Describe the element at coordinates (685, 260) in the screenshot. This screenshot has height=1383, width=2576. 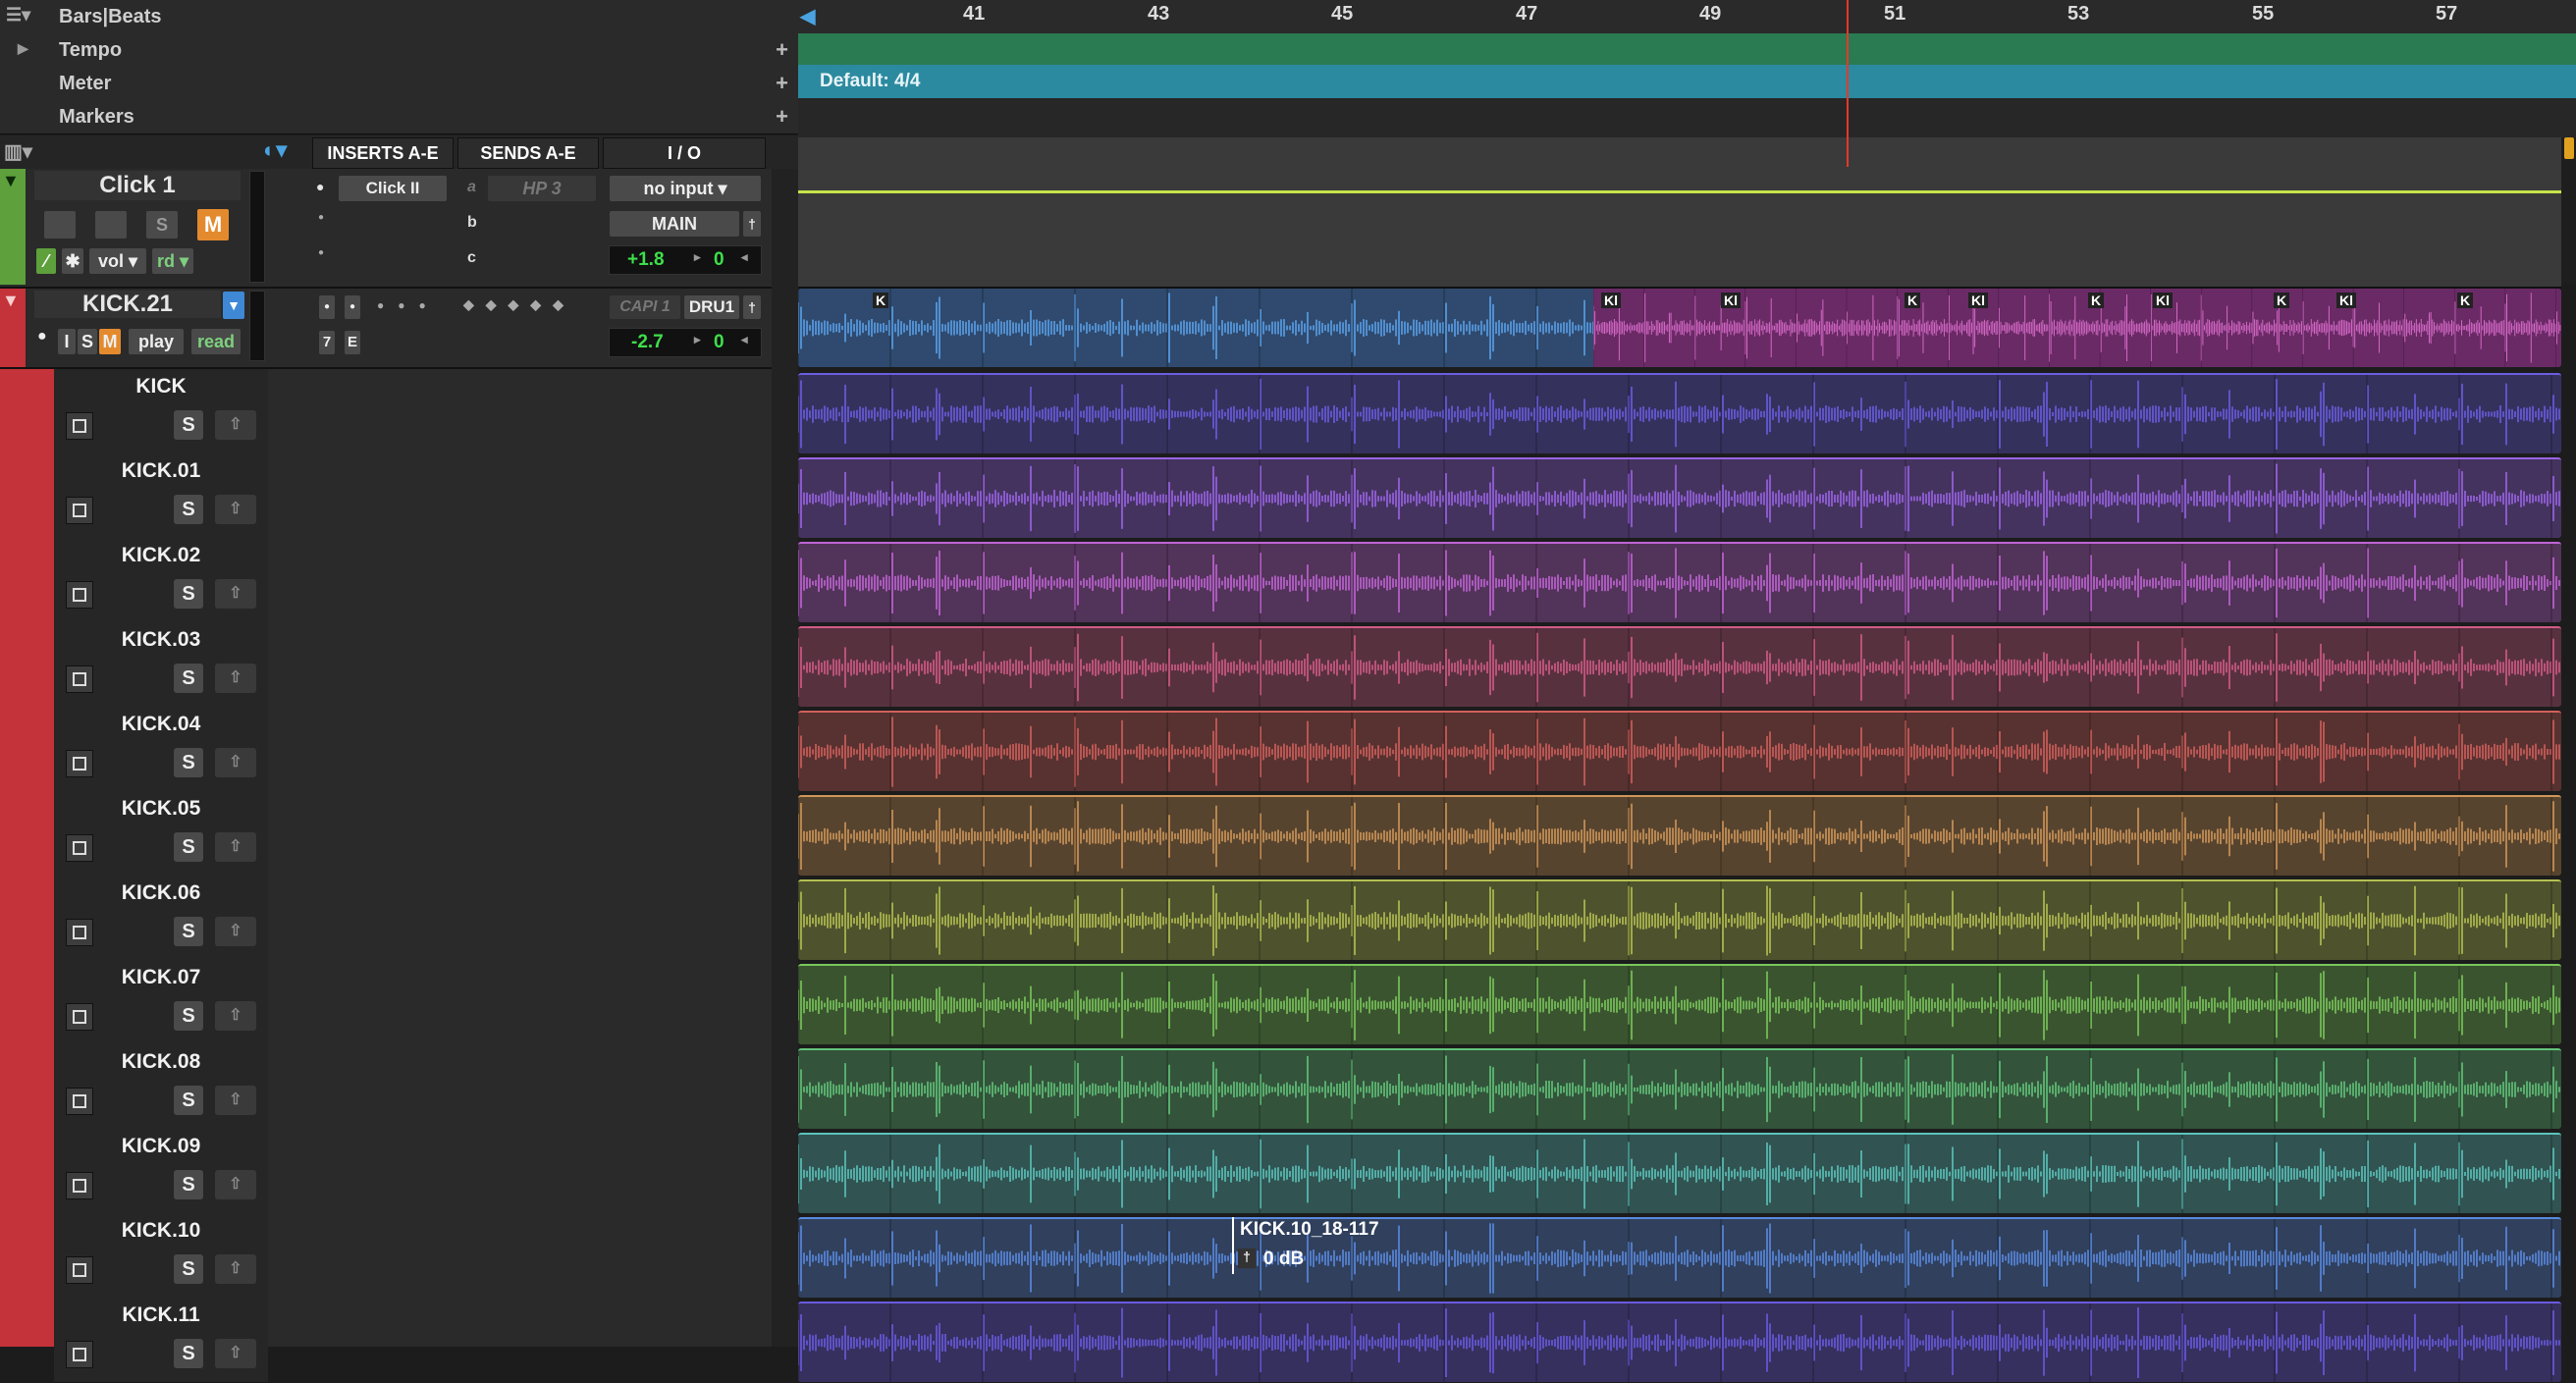
I see `click-vol-pan-display: +1.8 ▸ 0 ◂` at that location.